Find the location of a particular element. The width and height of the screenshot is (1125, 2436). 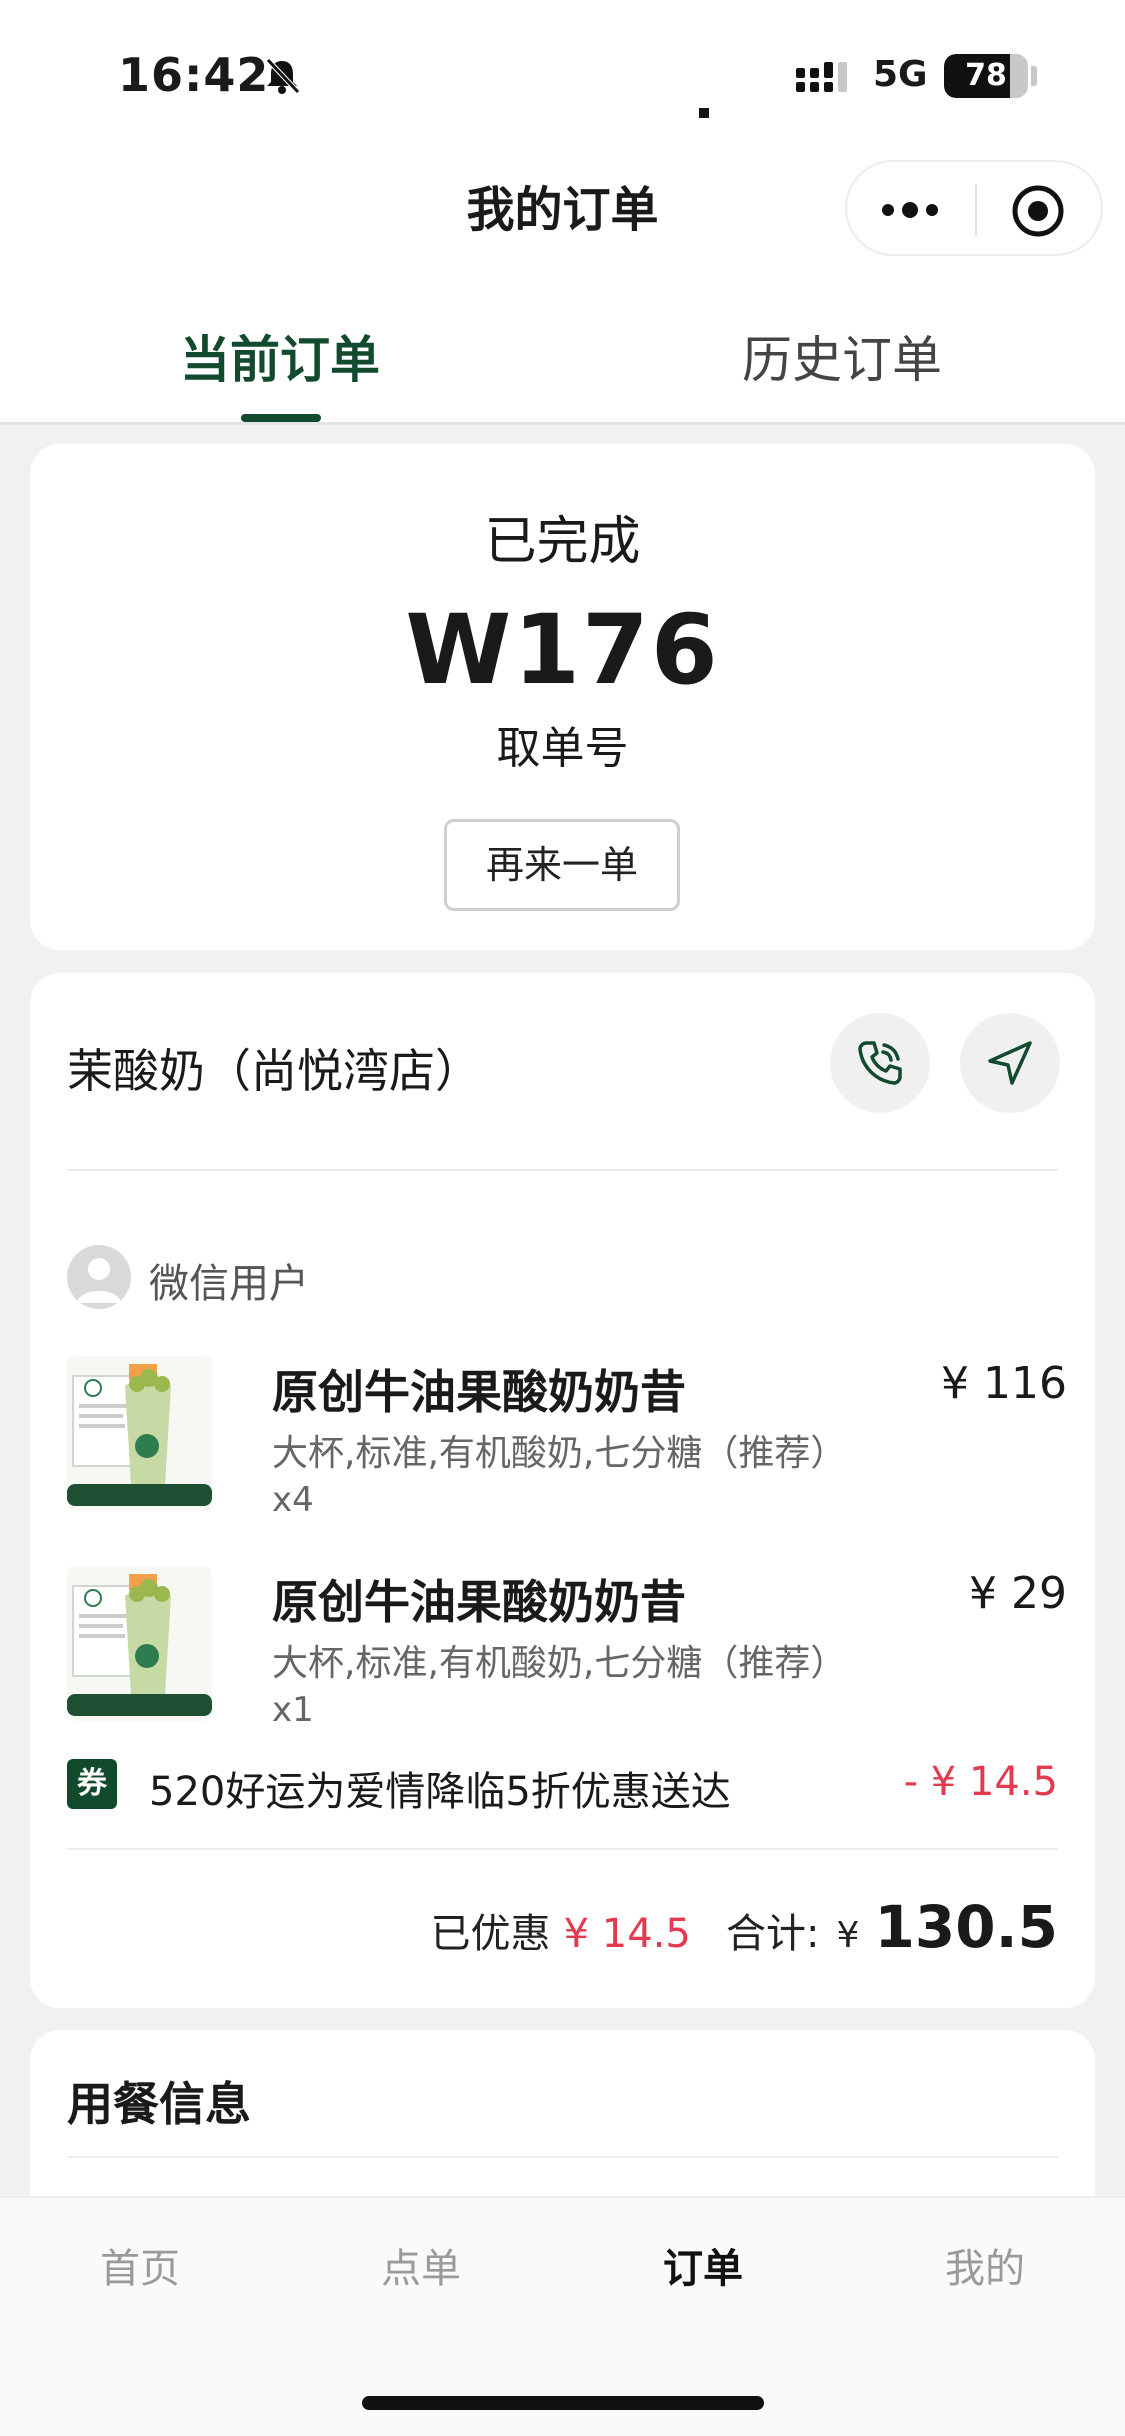

tabbar-home: 首页 is located at coordinates (140, 2265).